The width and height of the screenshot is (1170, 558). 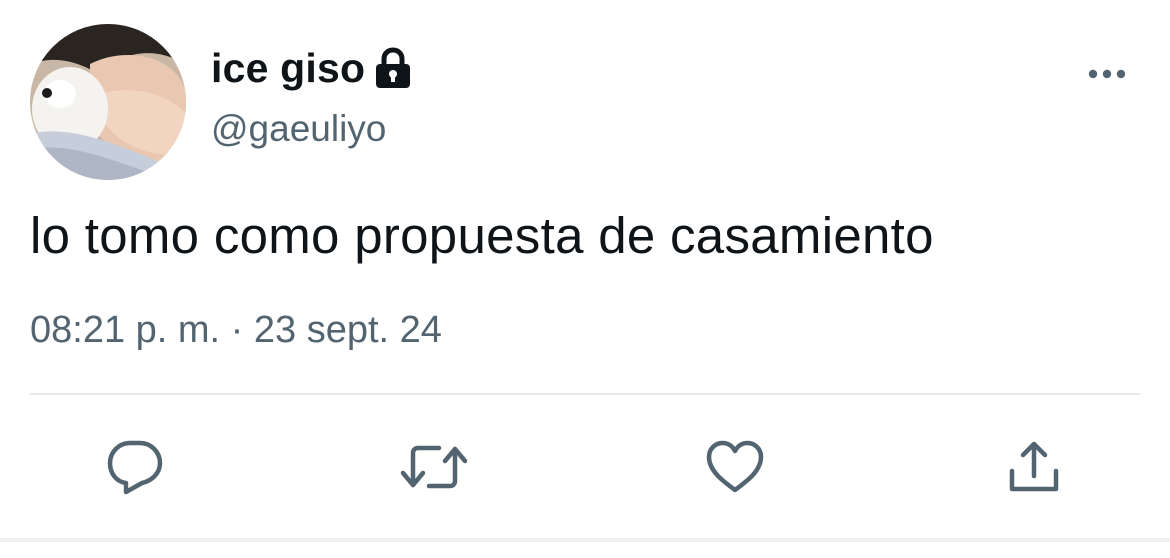 I want to click on retweet-button, so click(x=434, y=467).